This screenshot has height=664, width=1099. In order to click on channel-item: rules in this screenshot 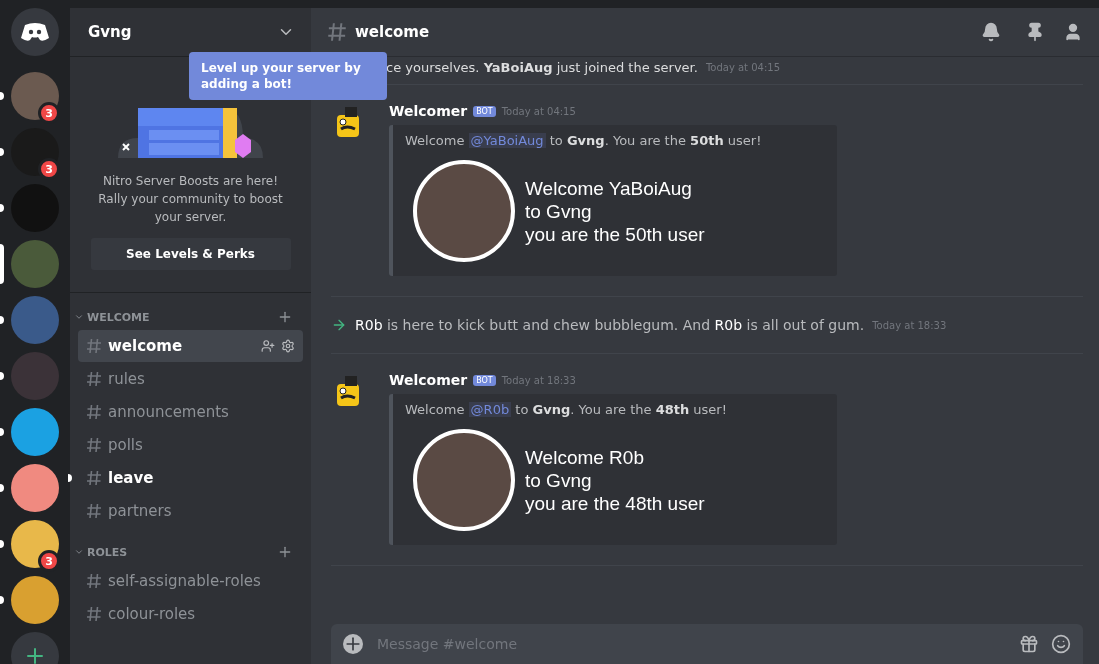, I will do `click(190, 379)`.